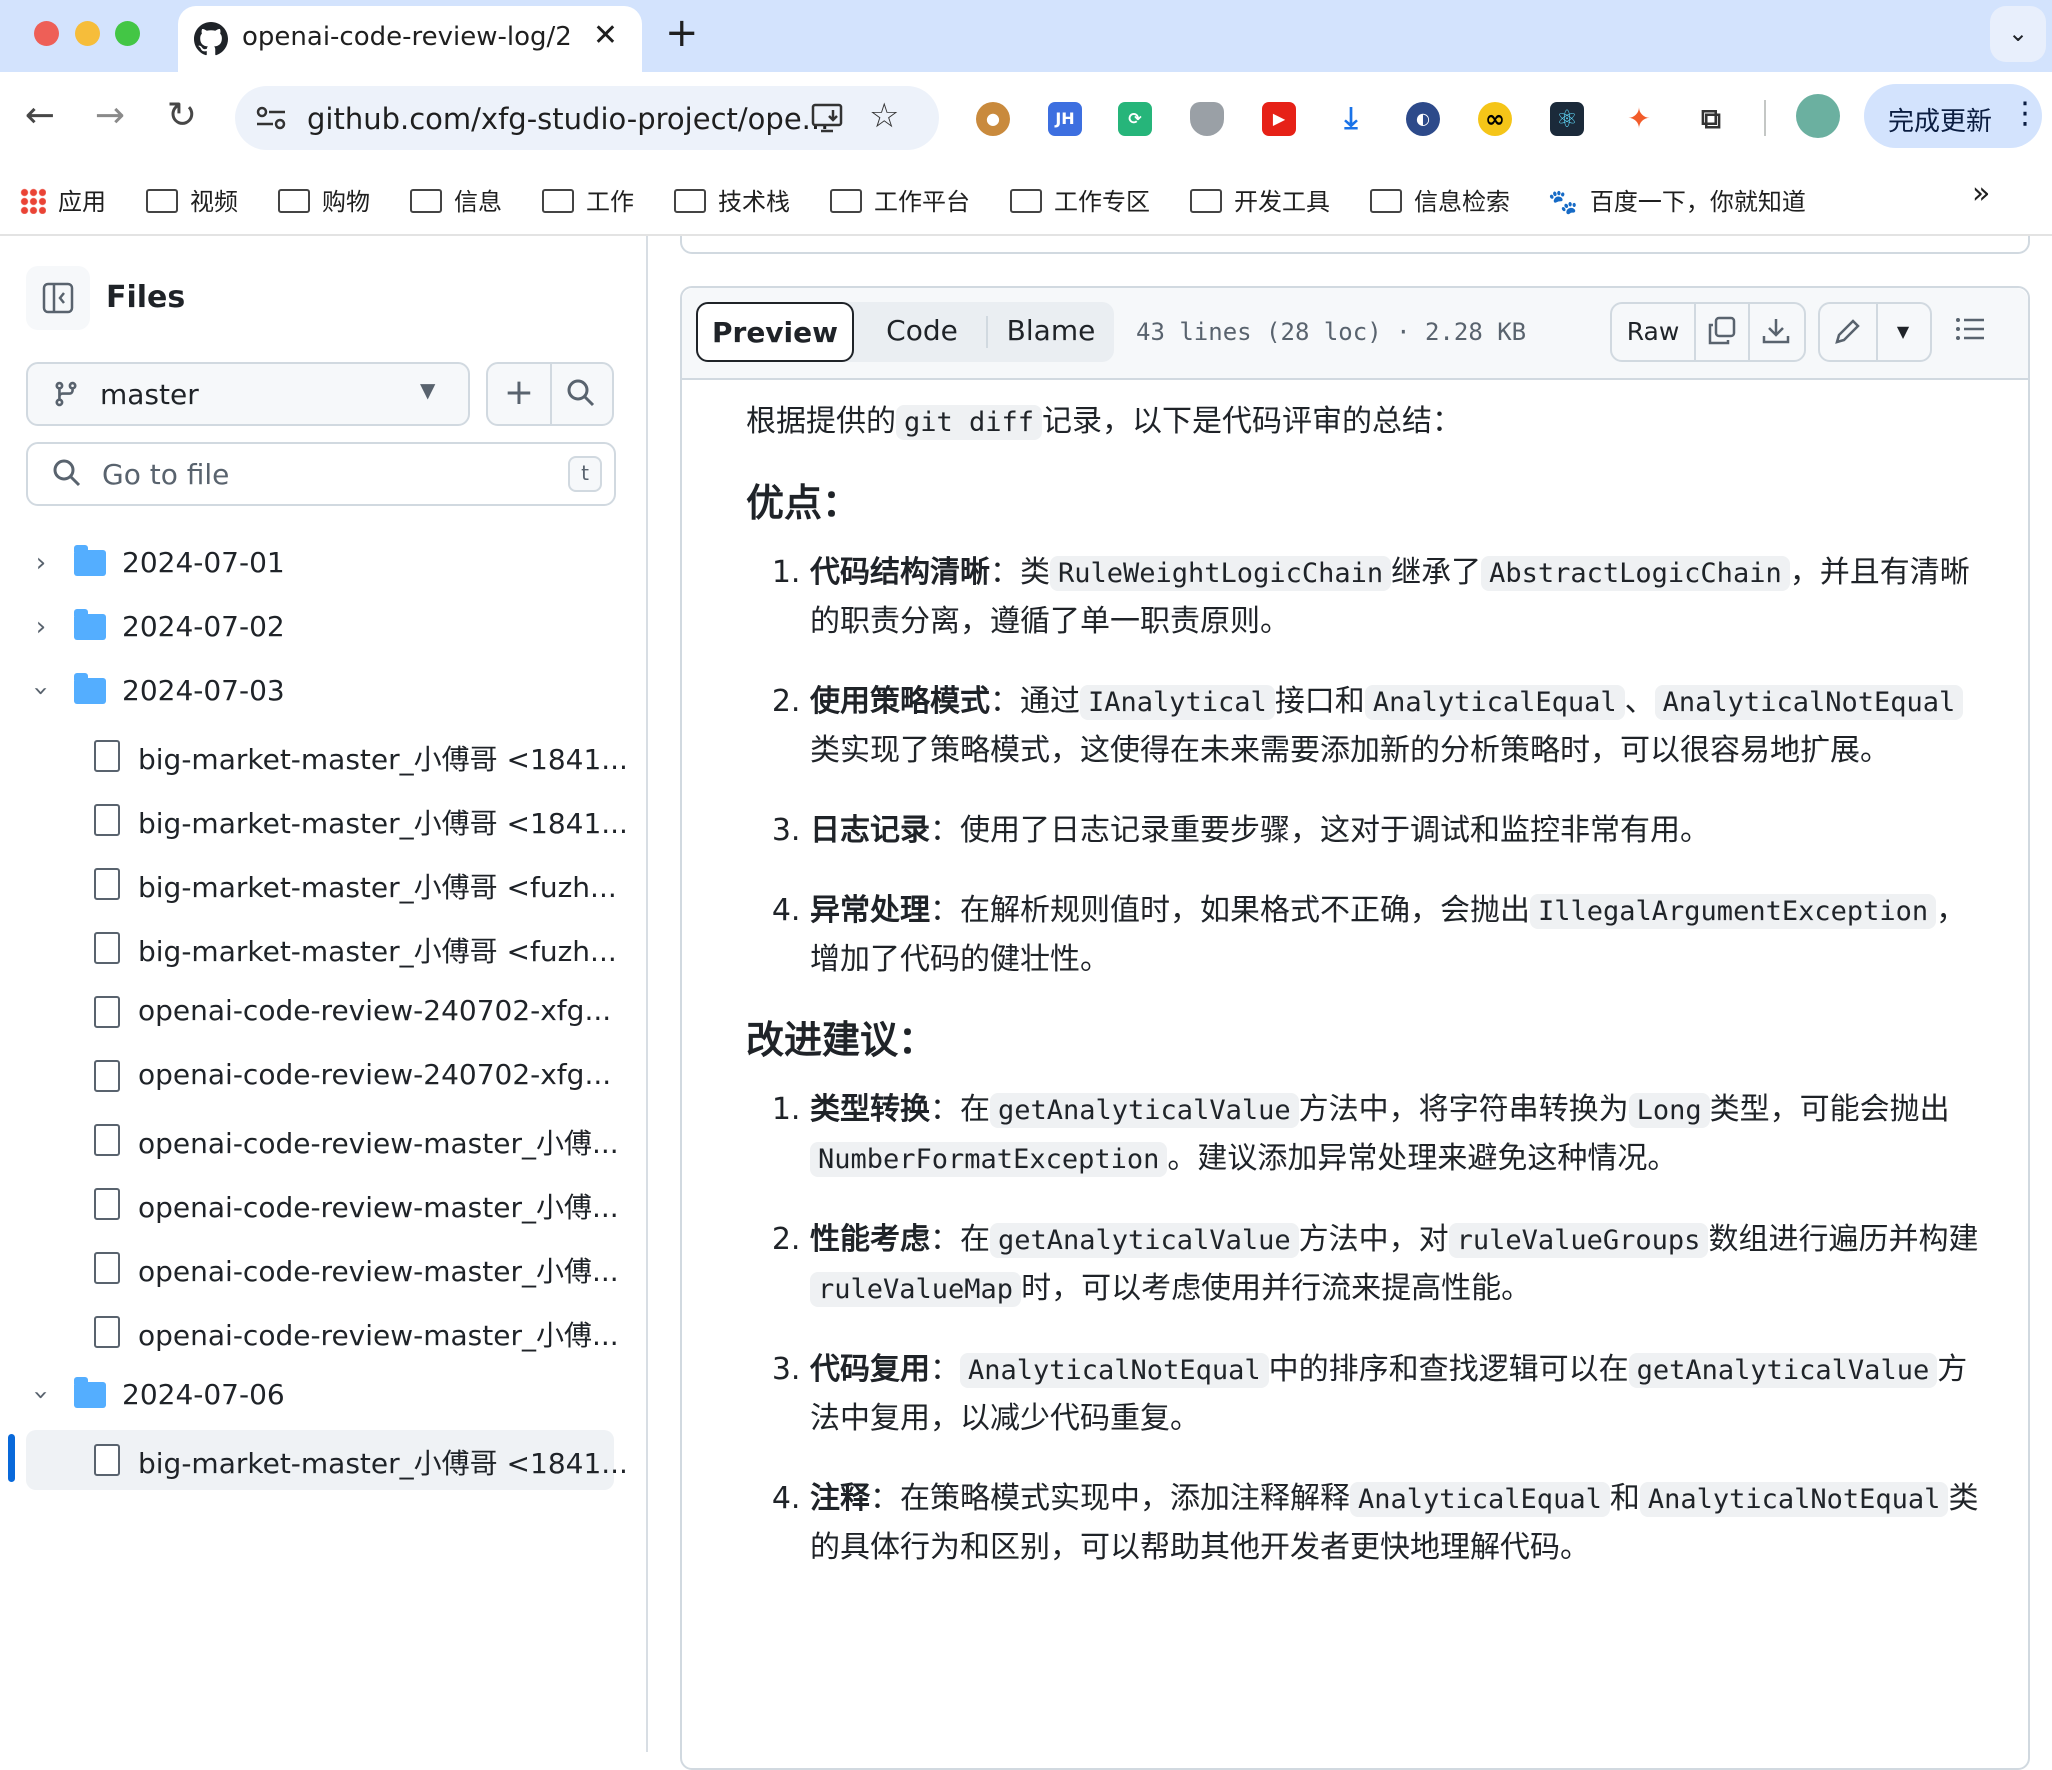 The width and height of the screenshot is (2052, 1770). What do you see at coordinates (884, 116) in the screenshot?
I see `bookmark-star-icon: ☆` at bounding box center [884, 116].